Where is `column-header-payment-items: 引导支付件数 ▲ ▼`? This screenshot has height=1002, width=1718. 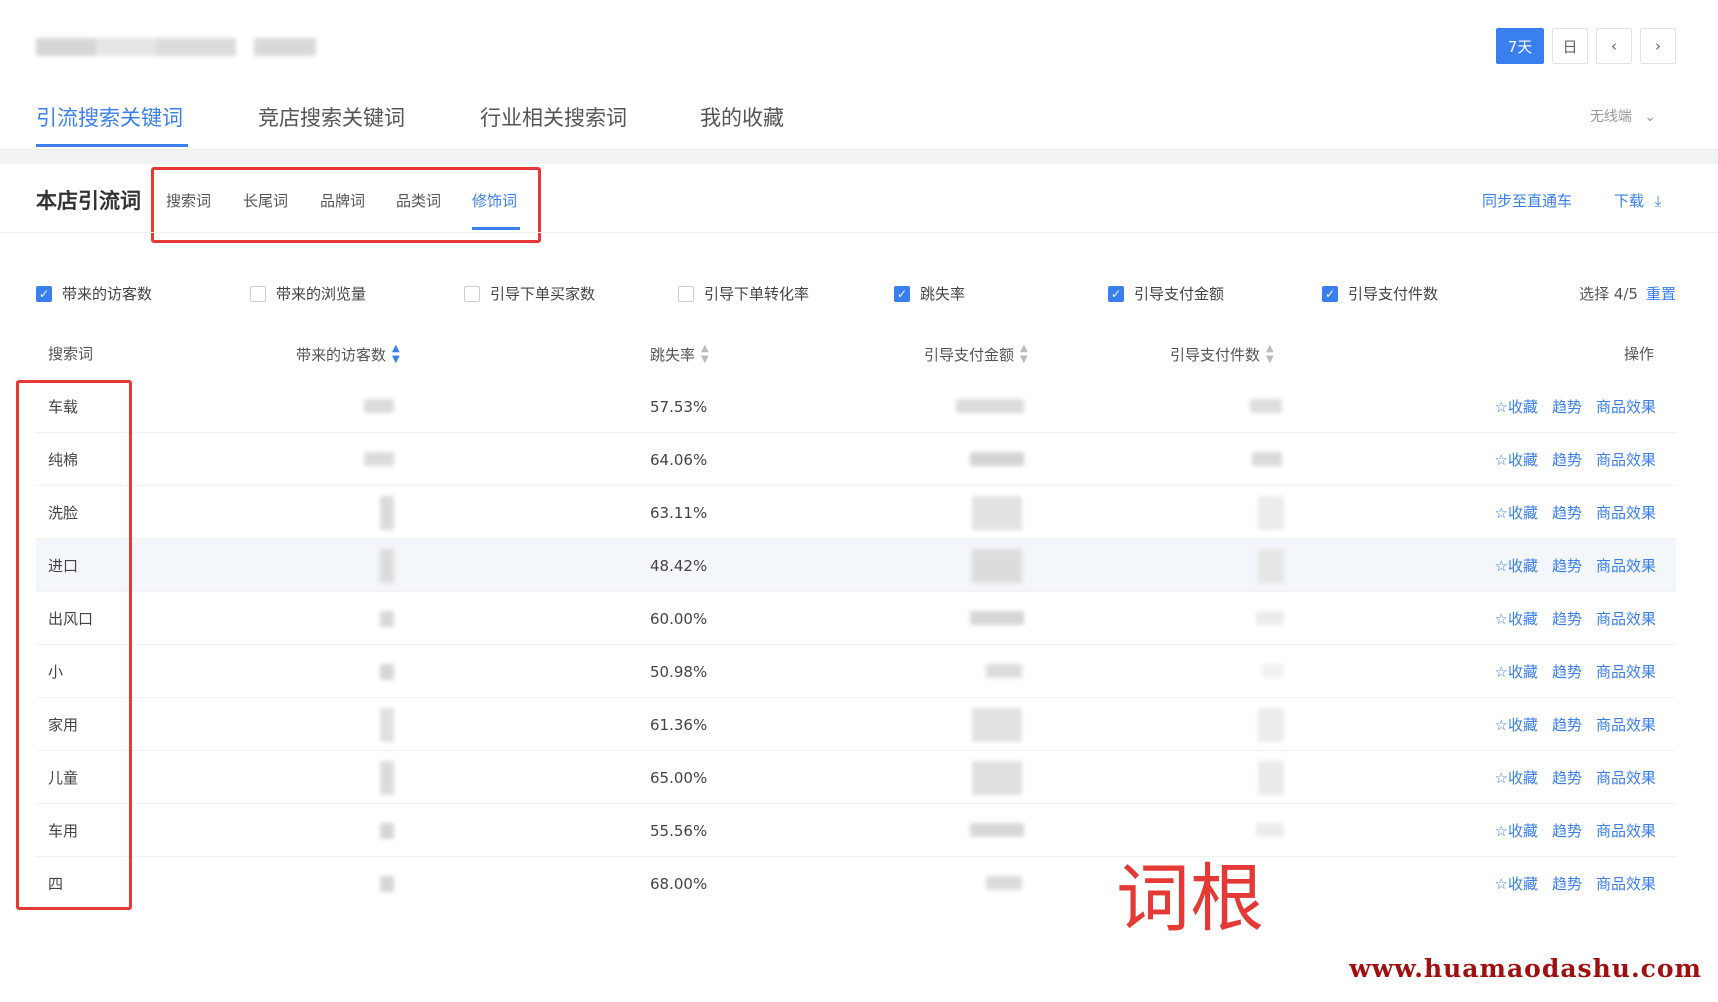 column-header-payment-items: 引导支付件数 ▲ ▼ is located at coordinates (1222, 354).